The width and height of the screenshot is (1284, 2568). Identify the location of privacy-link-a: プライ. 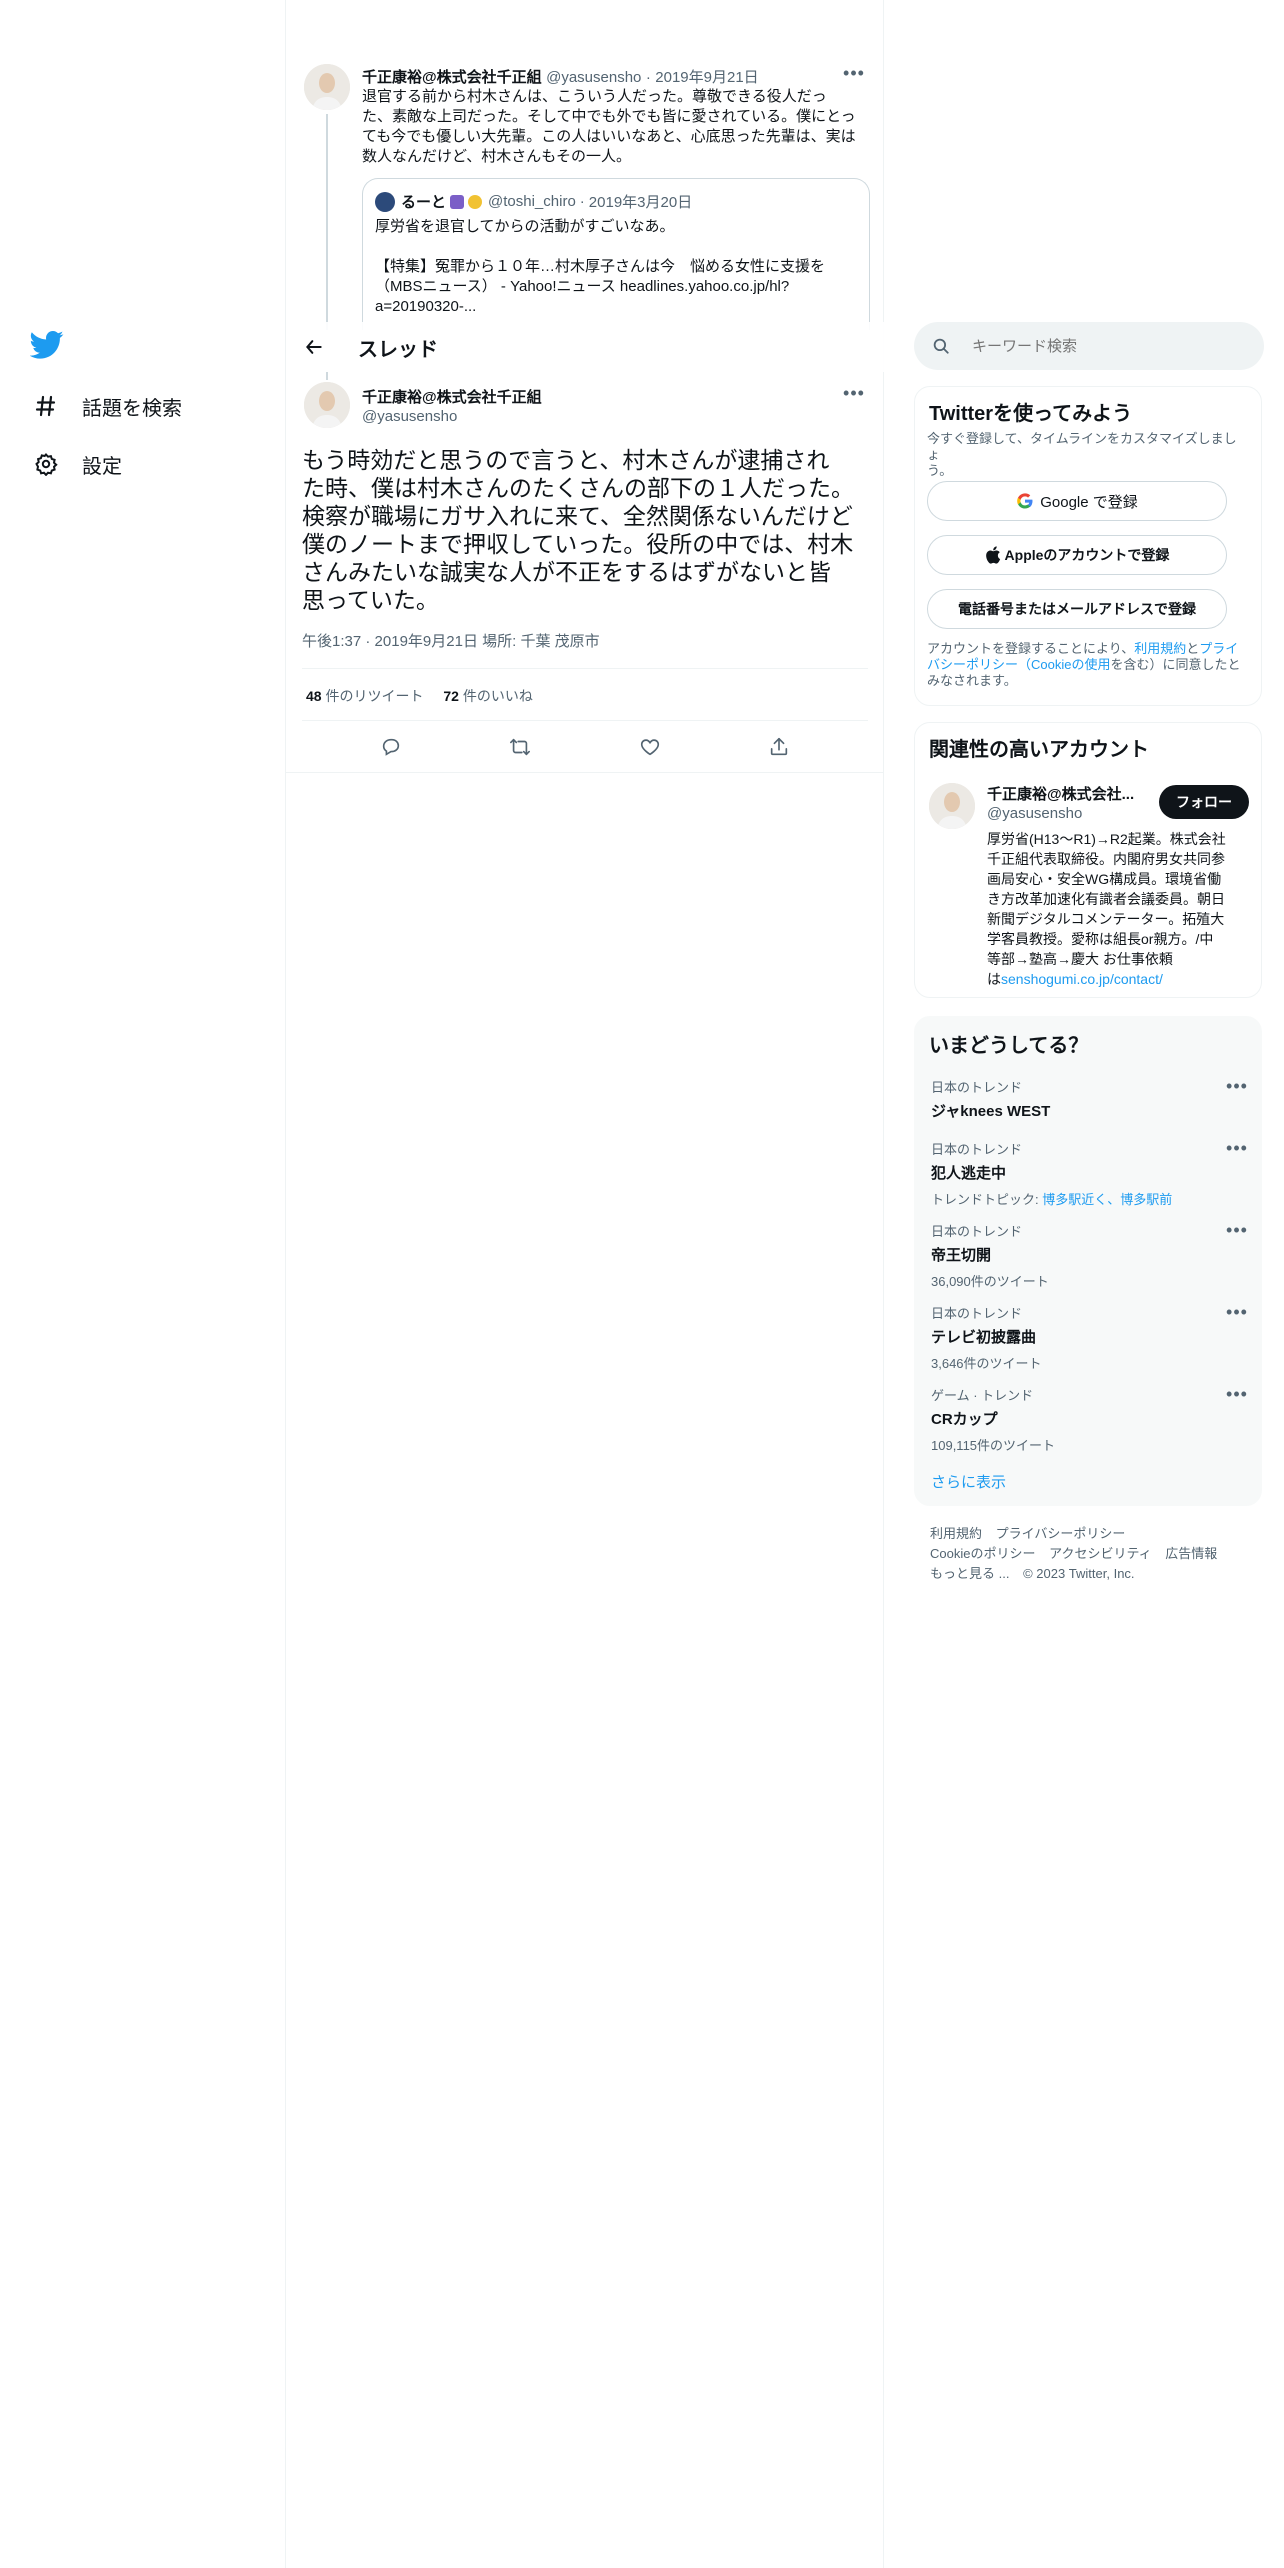
(1218, 648).